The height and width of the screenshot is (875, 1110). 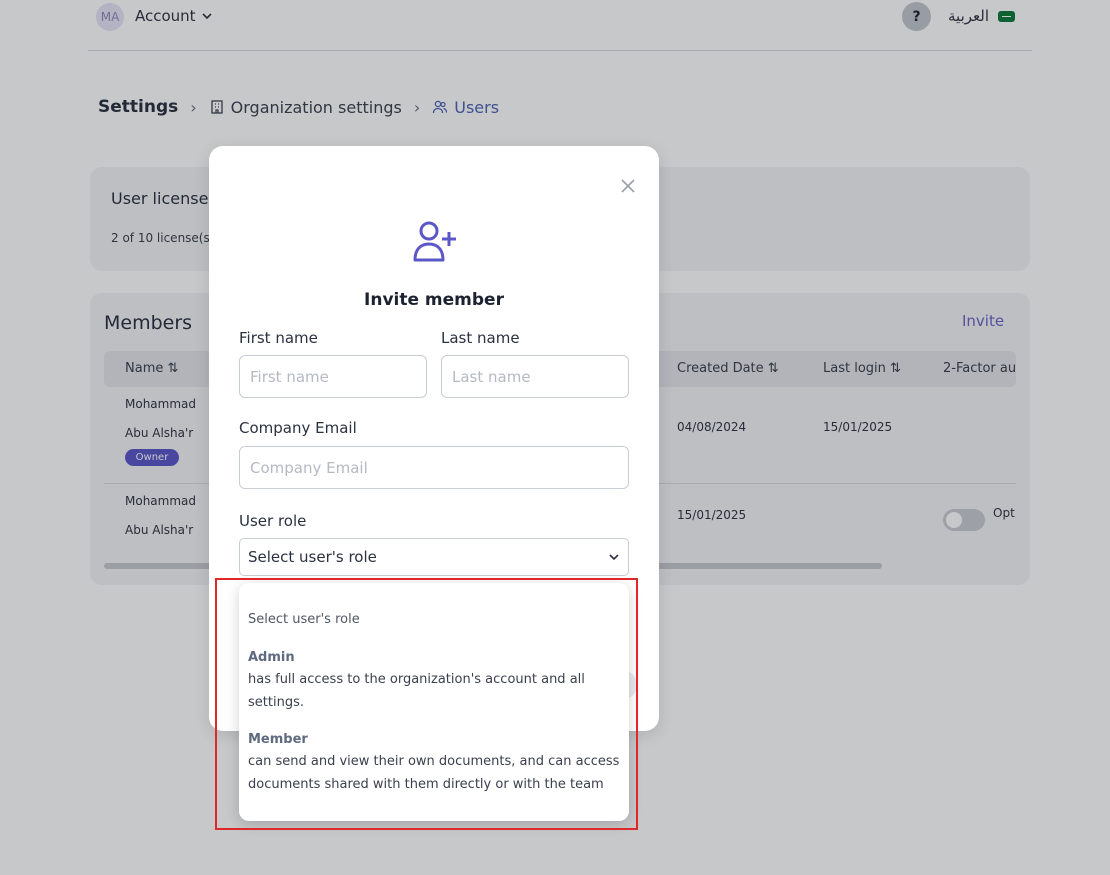 What do you see at coordinates (628, 186) in the screenshot?
I see `close-icon` at bounding box center [628, 186].